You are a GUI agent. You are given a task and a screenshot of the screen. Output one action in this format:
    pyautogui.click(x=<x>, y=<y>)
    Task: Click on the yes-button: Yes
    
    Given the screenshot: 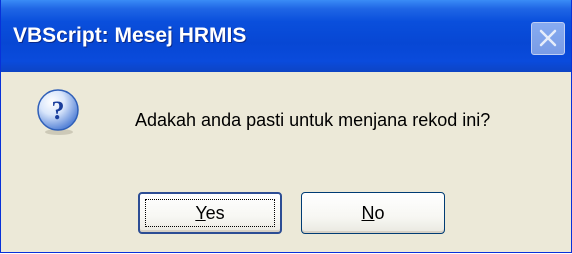 What is the action you would take?
    pyautogui.click(x=210, y=213)
    